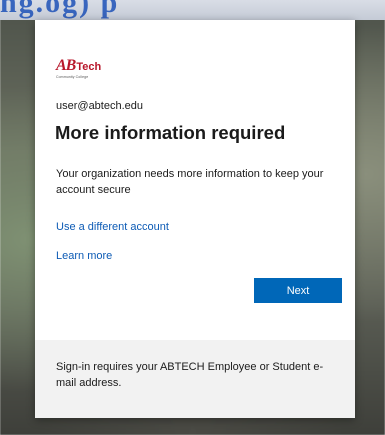 The image size is (385, 435). I want to click on account-email: user@abtech.edu, so click(100, 106).